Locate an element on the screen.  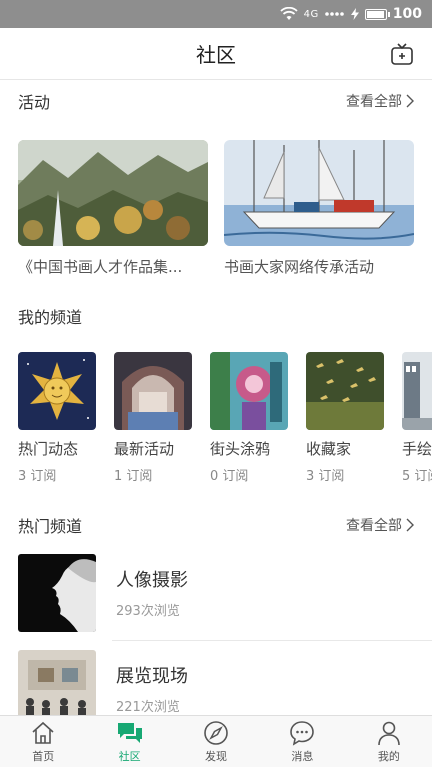
channel-thumb-birds is located at coordinates (345, 391).